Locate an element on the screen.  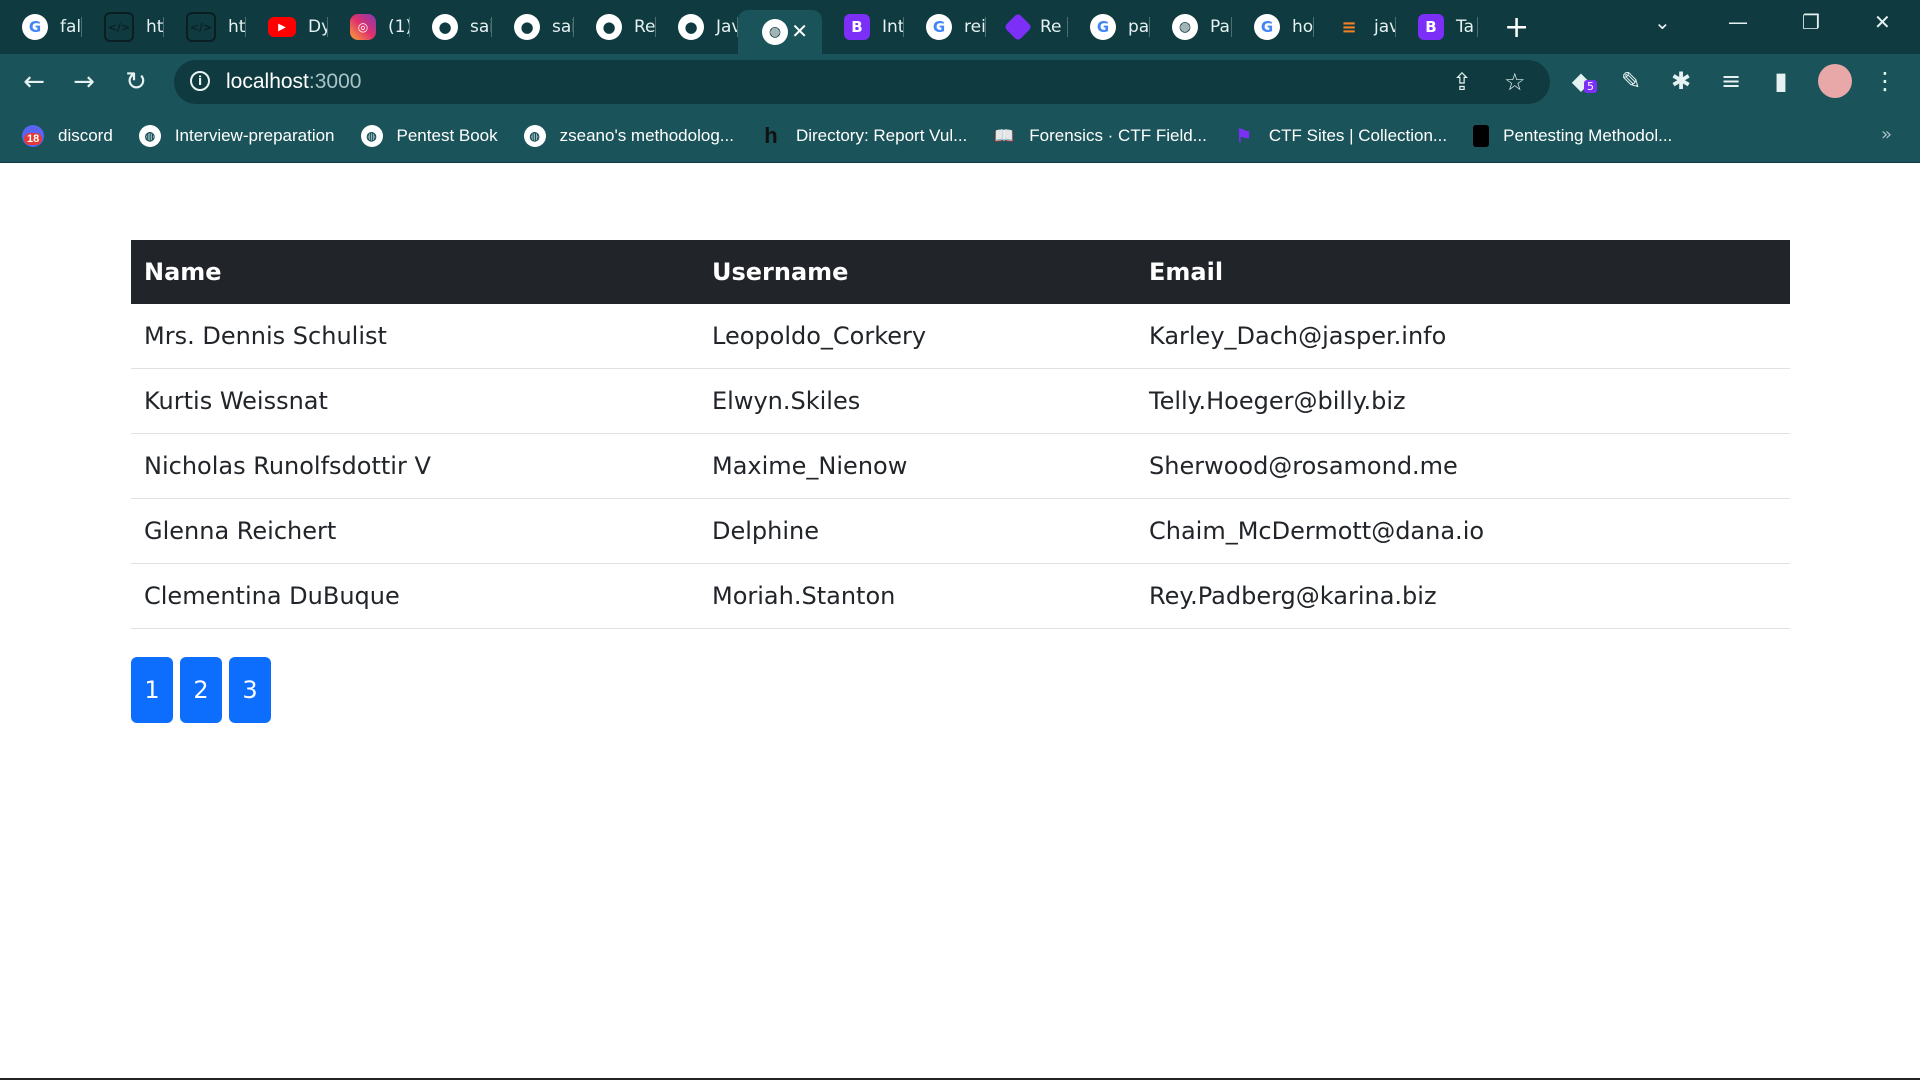
pagination: 1 2 3 is located at coordinates (204, 690).